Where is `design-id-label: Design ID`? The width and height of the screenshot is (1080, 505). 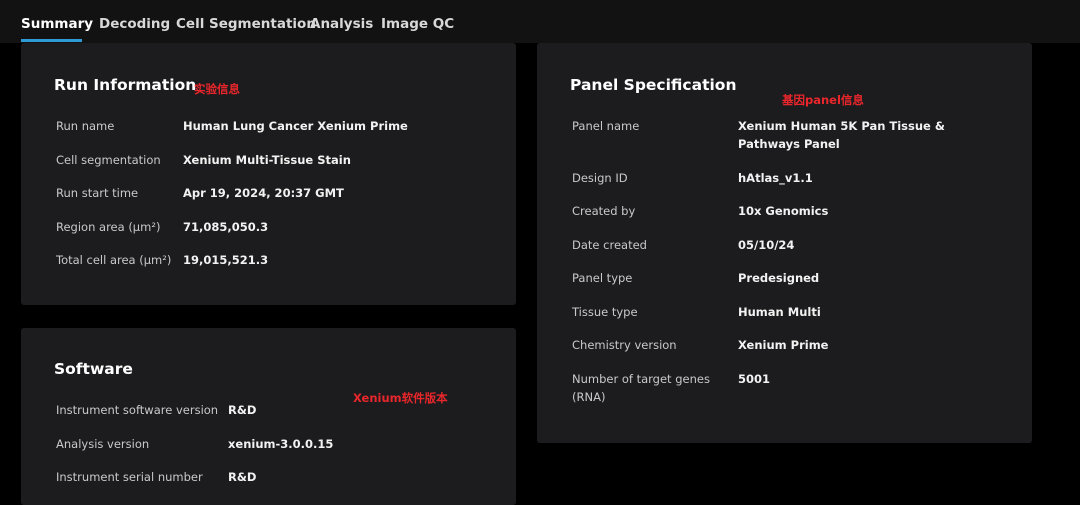
design-id-label: Design ID is located at coordinates (600, 178).